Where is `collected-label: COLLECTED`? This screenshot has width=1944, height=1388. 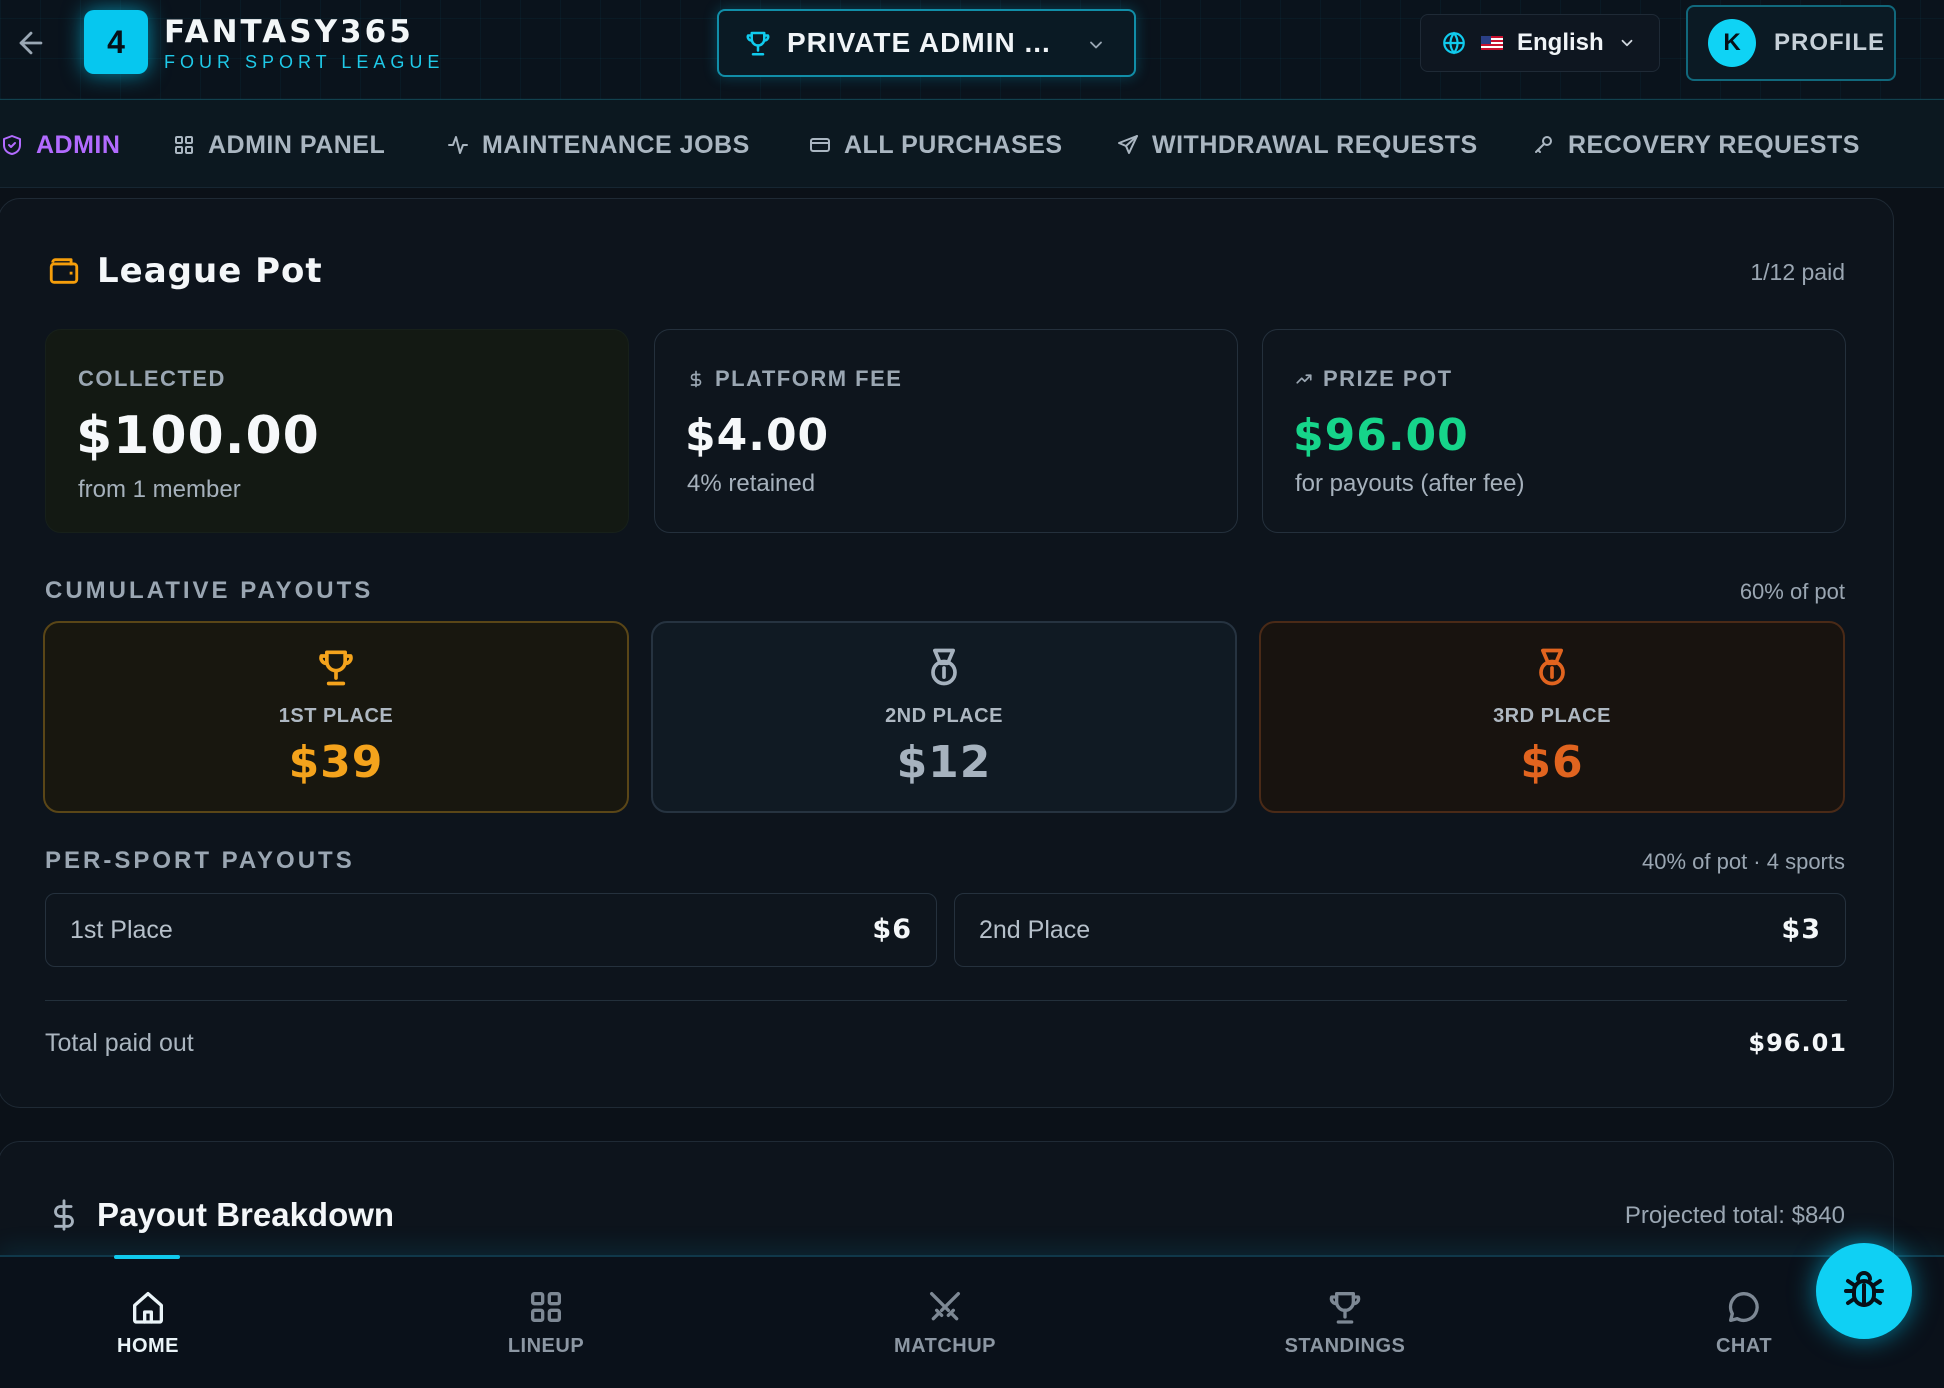
collected-label: COLLECTED is located at coordinates (152, 378).